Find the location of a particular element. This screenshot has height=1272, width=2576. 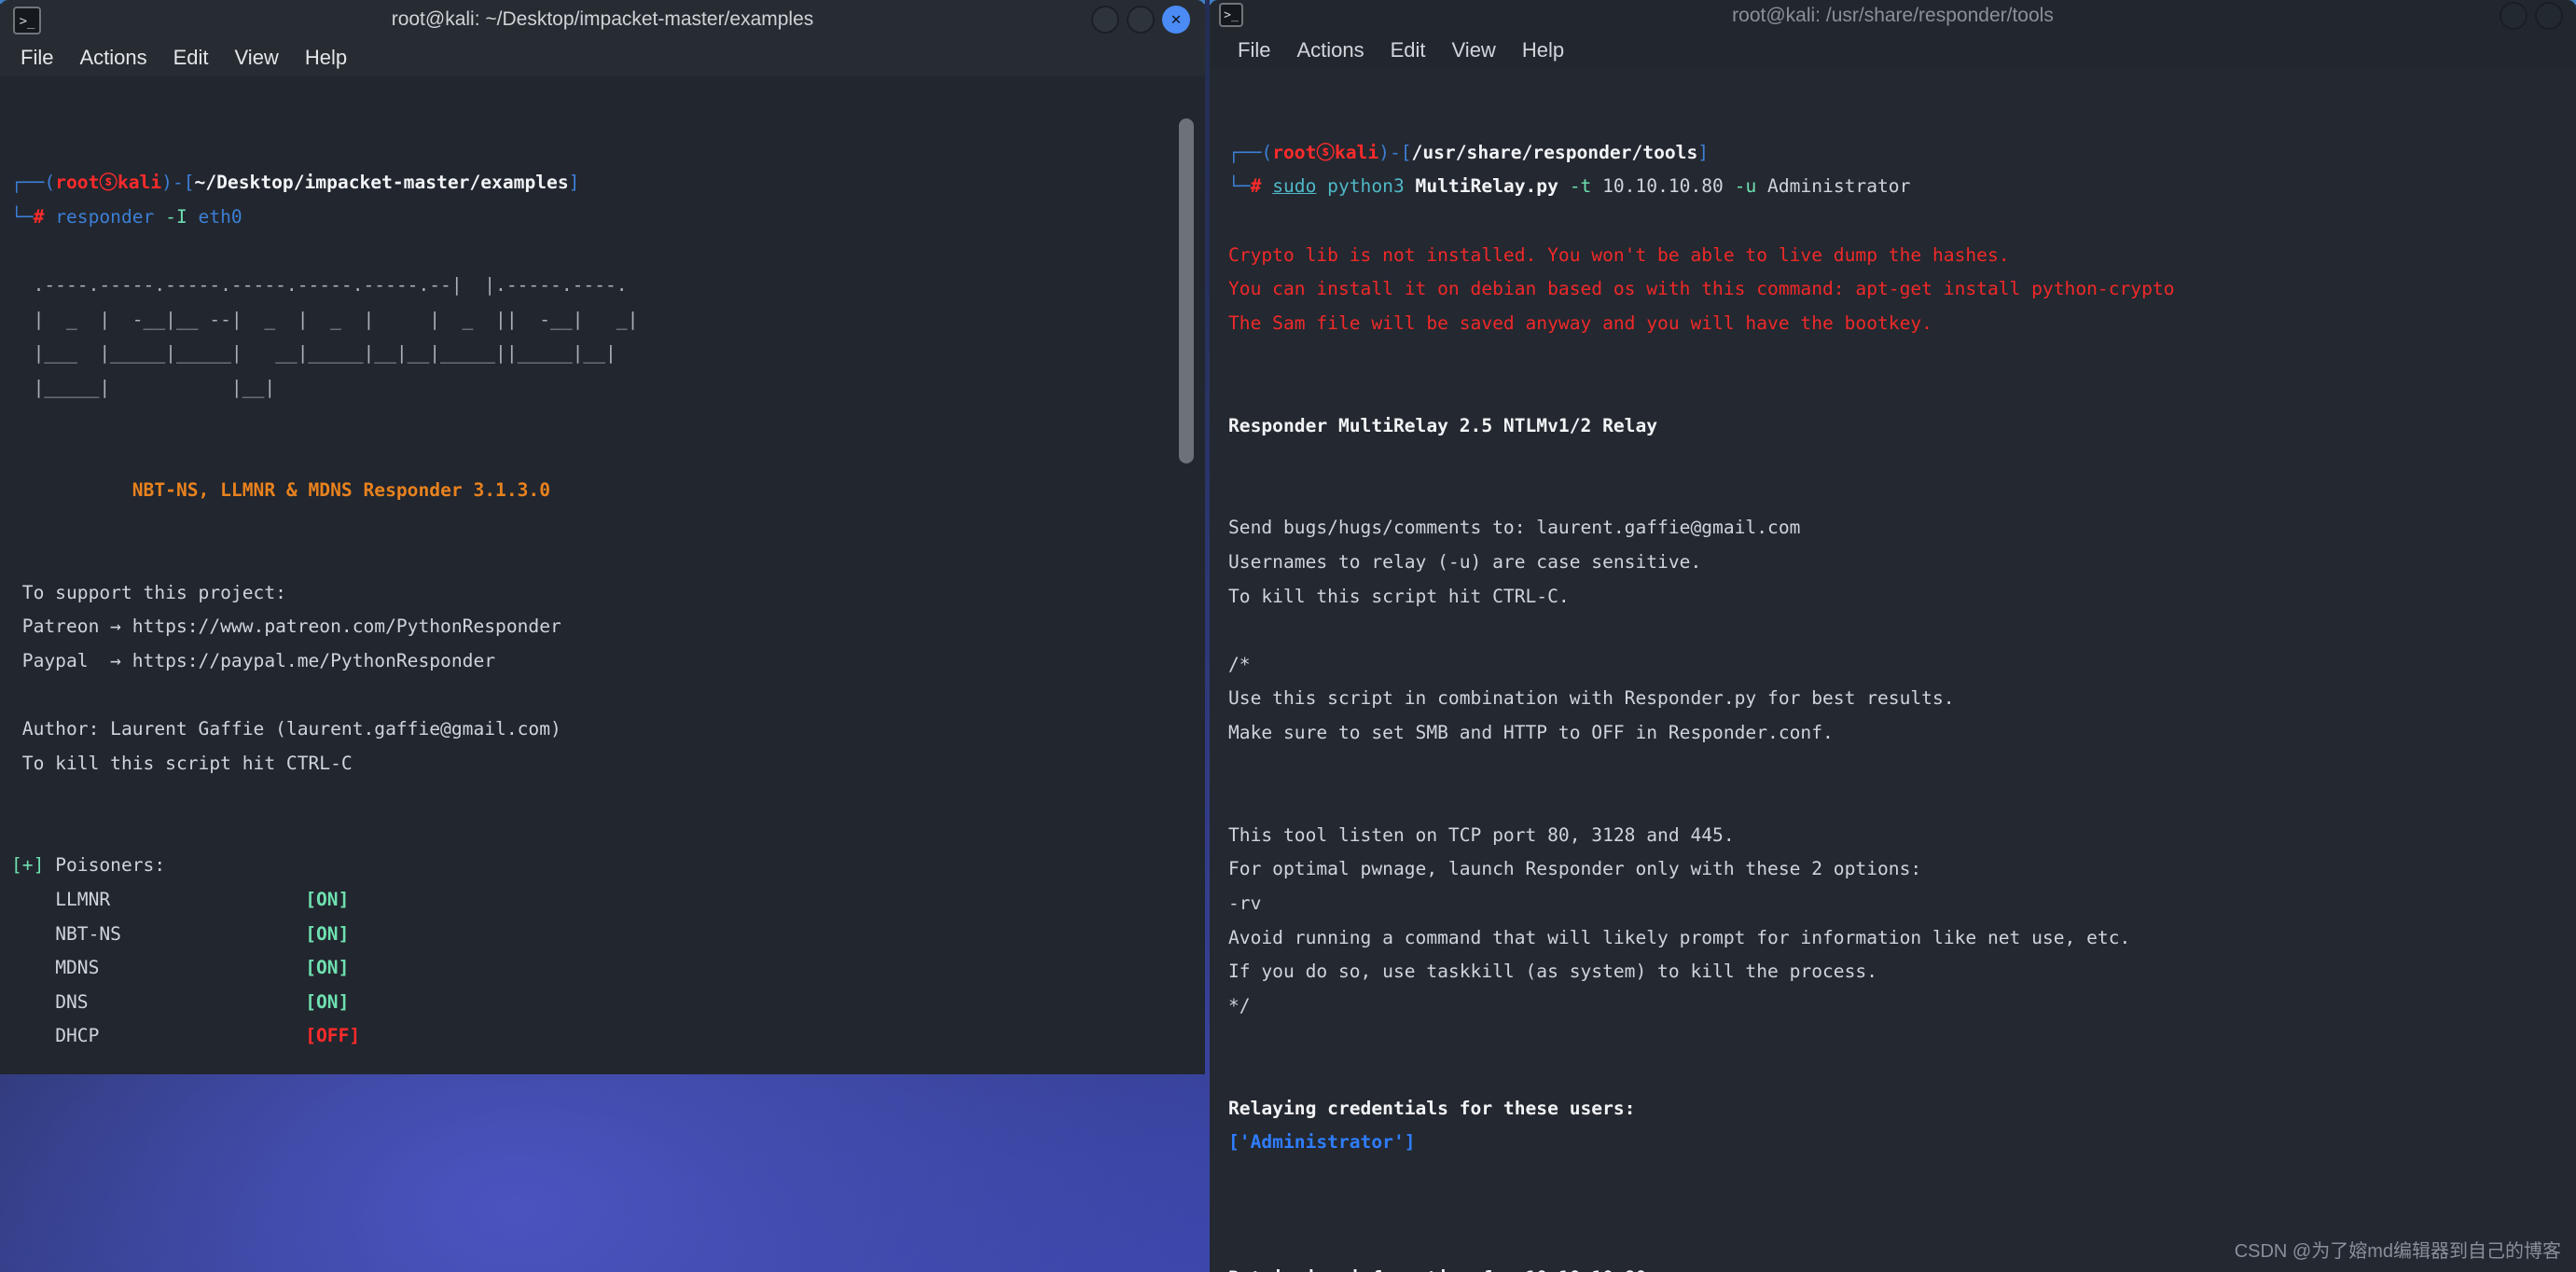

relaying-header: Relaying credentials for these users: is located at coordinates (1432, 1108).